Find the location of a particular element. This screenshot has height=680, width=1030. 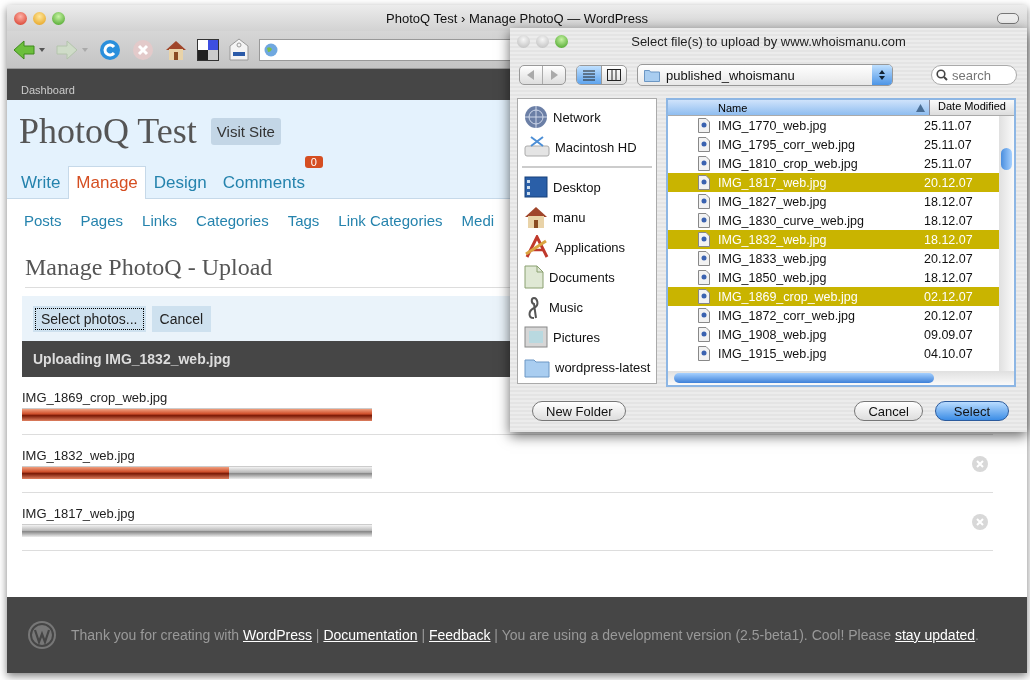

dialog-button: Select is located at coordinates (971, 411).